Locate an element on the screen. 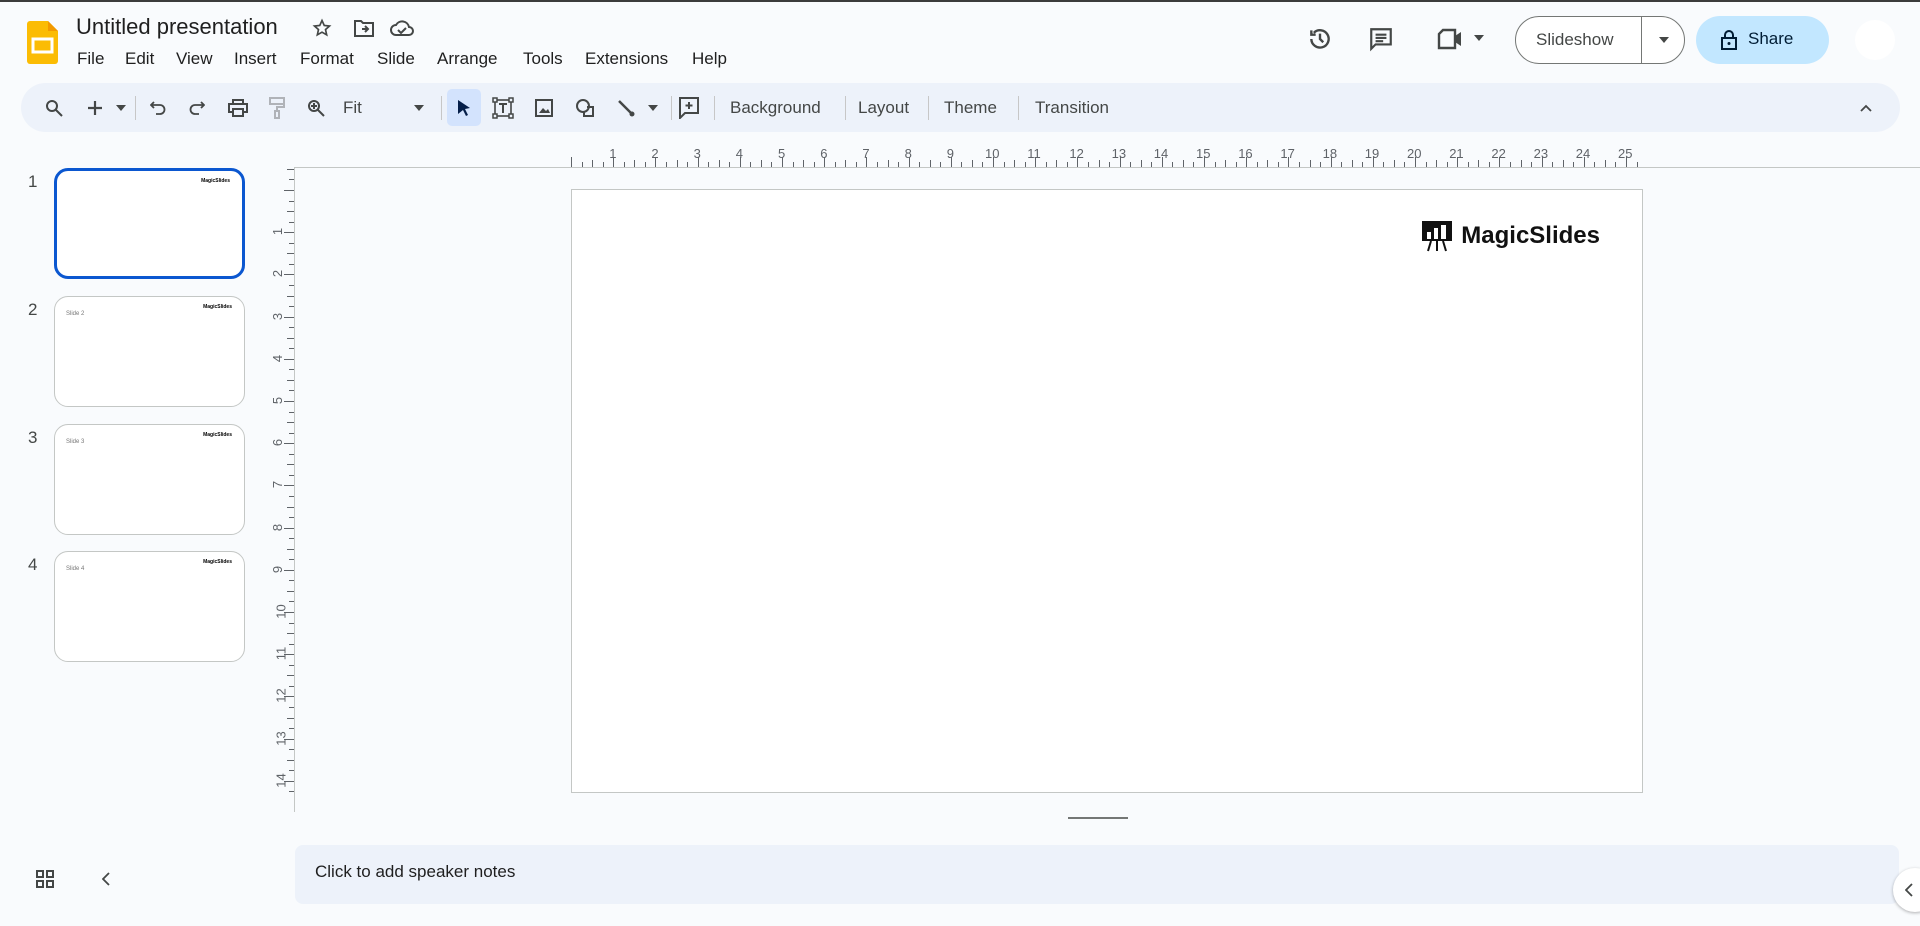 The width and height of the screenshot is (1920, 926). search-menus-icon is located at coordinates (54, 108).